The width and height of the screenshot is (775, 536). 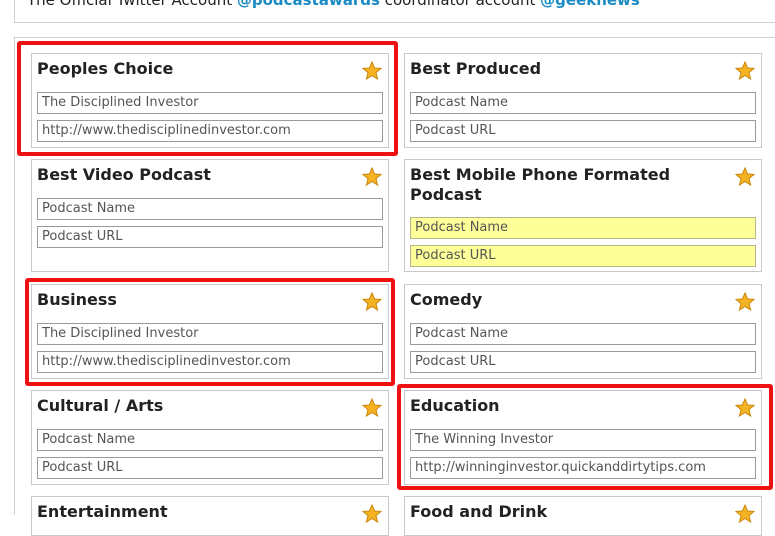 I want to click on category-card-food-and-drink: Food and Drink, so click(x=583, y=516).